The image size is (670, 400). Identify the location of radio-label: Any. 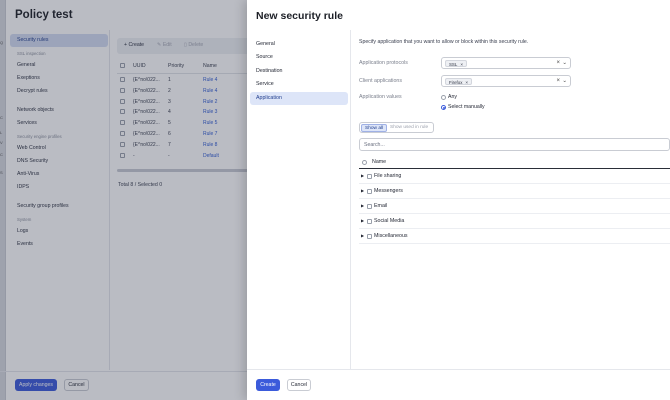
(452, 97).